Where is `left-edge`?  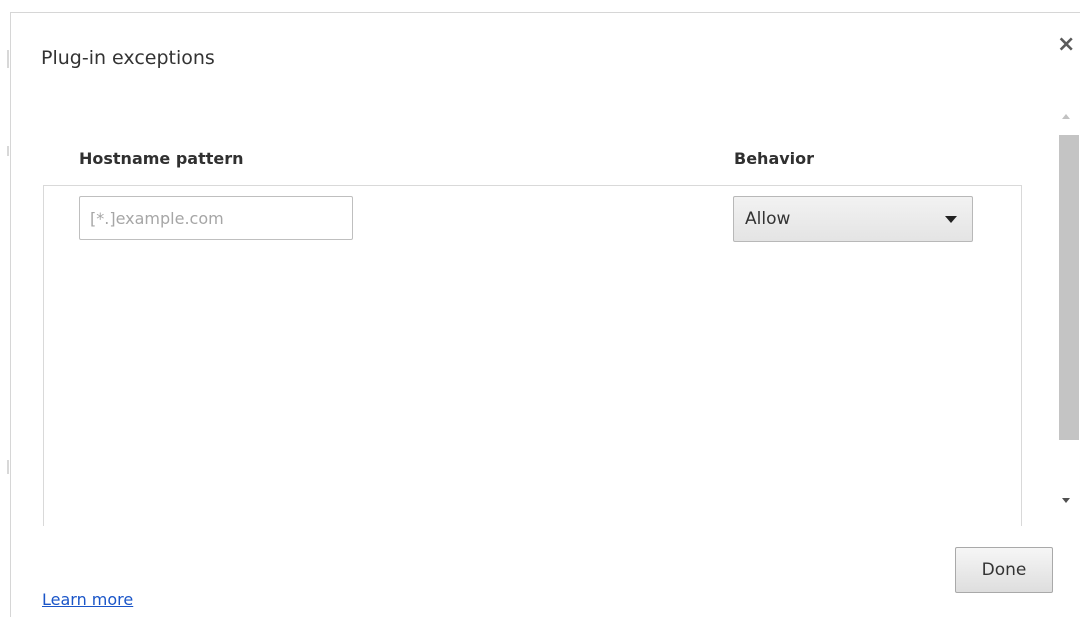
left-edge is located at coordinates (5, 308).